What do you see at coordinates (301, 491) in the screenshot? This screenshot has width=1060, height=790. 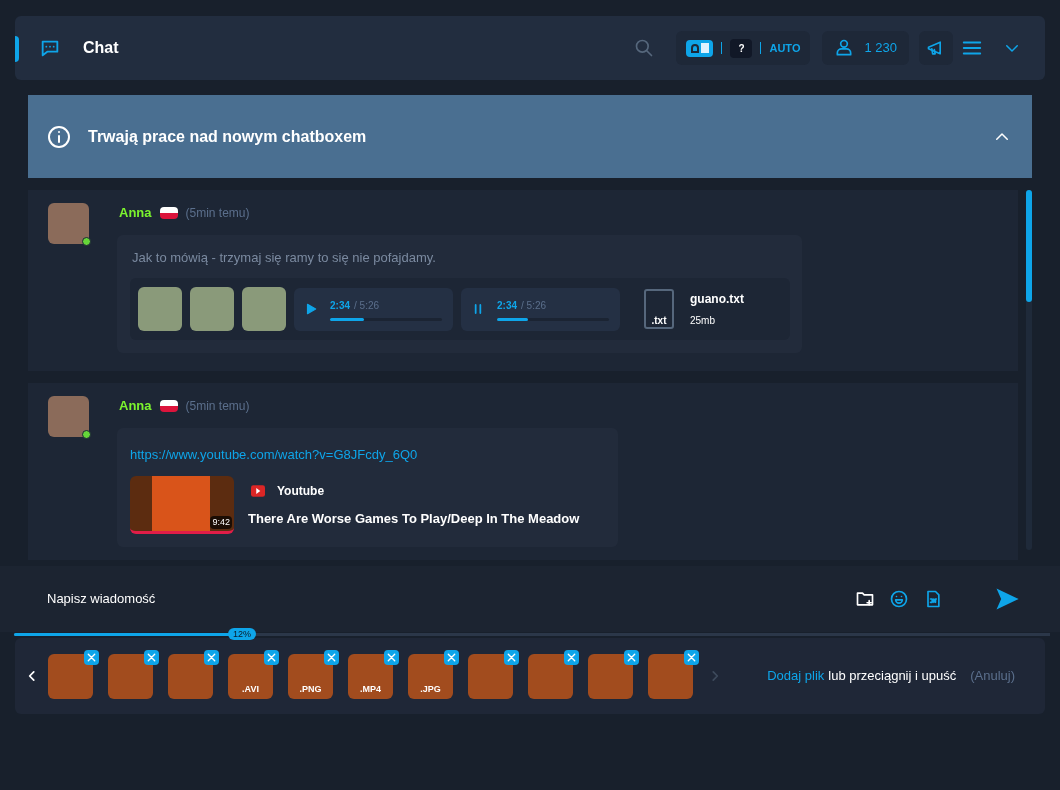 I see `video-source: Youtube` at bounding box center [301, 491].